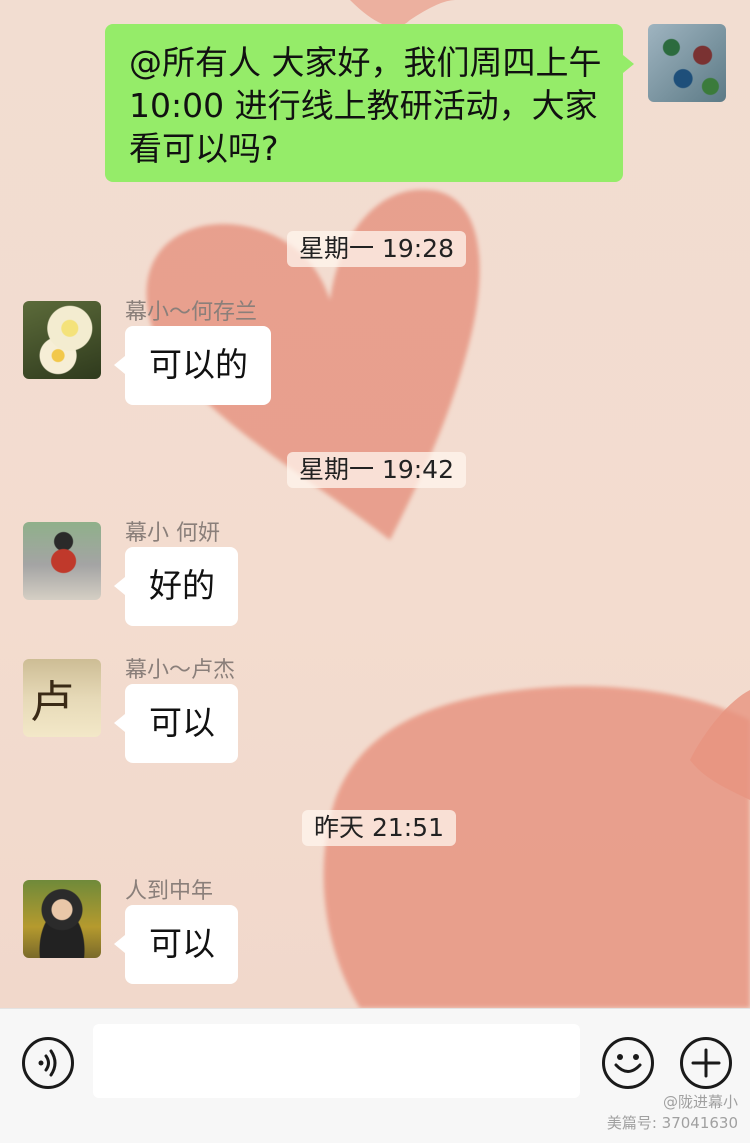  I want to click on voice-icon, so click(48, 1063).